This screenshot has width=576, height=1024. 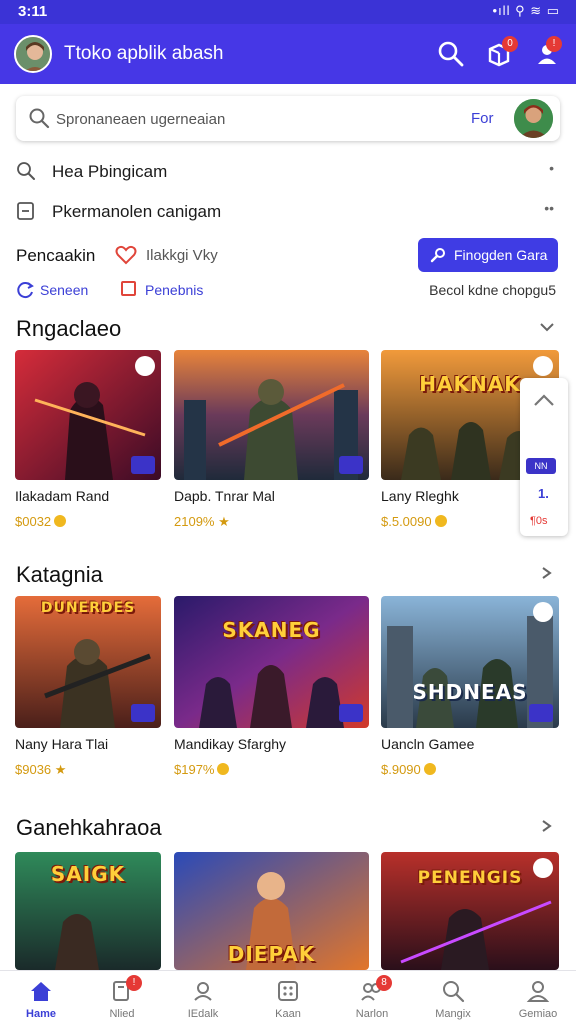 I want to click on game-card: SHDNEAS Uancln Gamee $.9090, so click(x=470, y=686).